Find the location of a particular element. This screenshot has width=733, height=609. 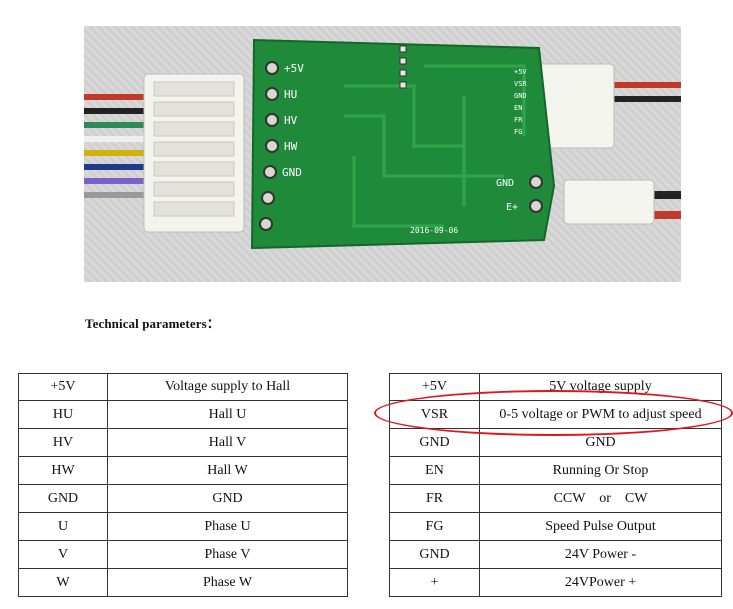

right-power-connector is located at coordinates (609, 202).